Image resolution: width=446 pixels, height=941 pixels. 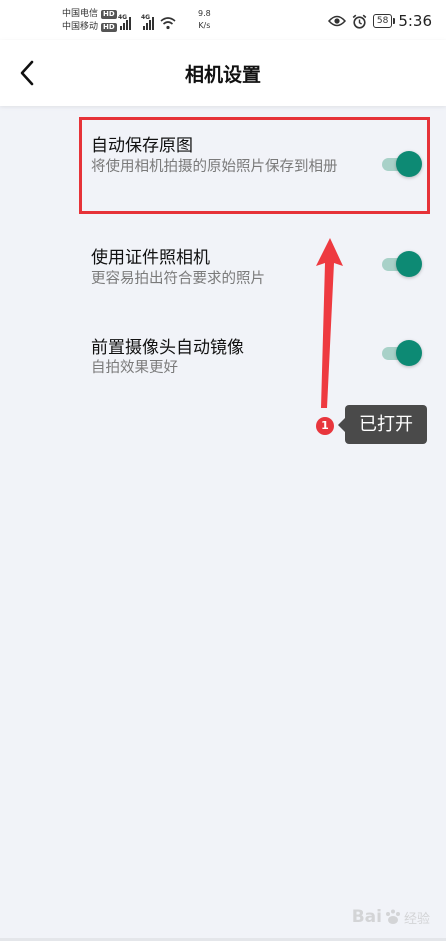 What do you see at coordinates (336, 21) in the screenshot?
I see `eye-icon` at bounding box center [336, 21].